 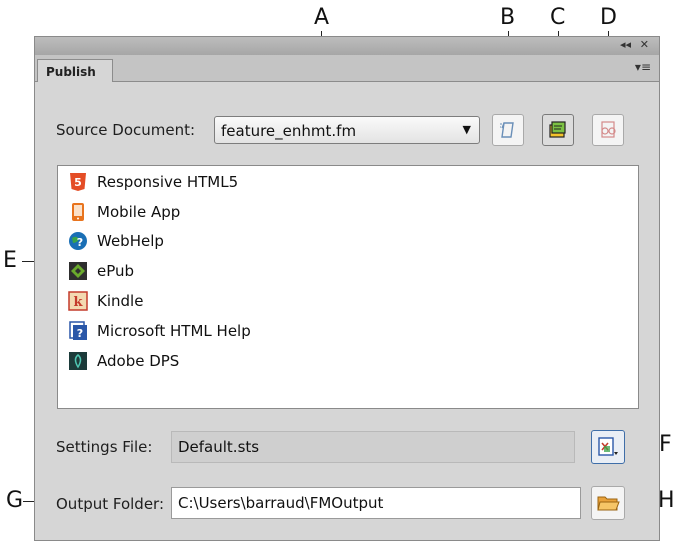 I want to click on source-document-dropdown: feature_enhmt.fm ▼, so click(x=347, y=130).